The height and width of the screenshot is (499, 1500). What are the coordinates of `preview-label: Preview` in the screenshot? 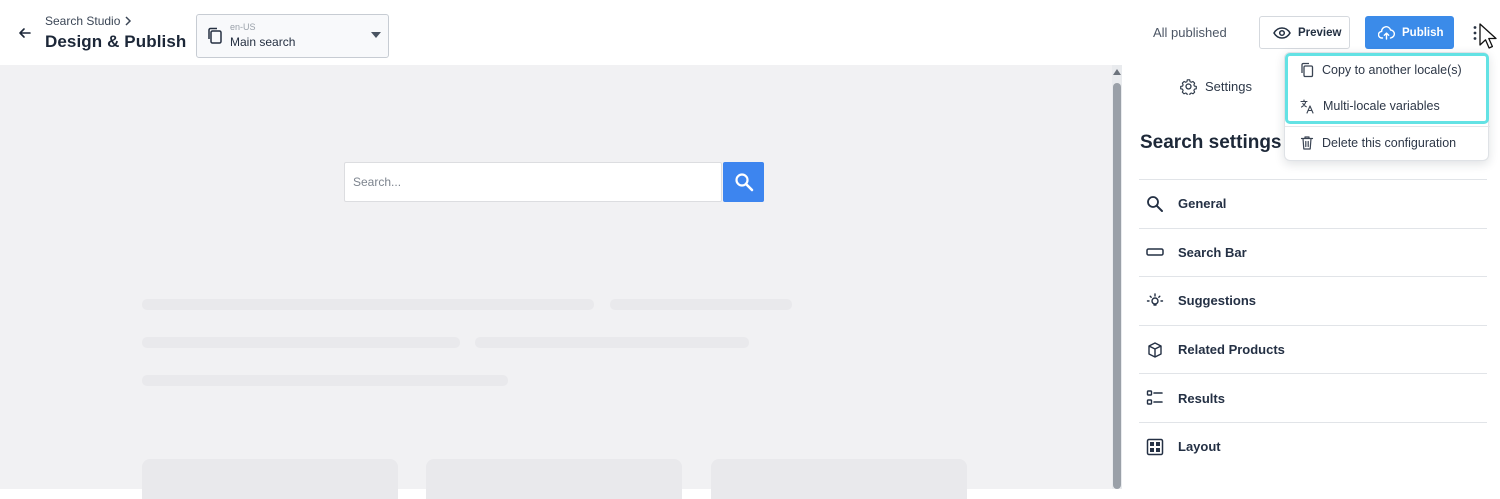 It's located at (1320, 32).